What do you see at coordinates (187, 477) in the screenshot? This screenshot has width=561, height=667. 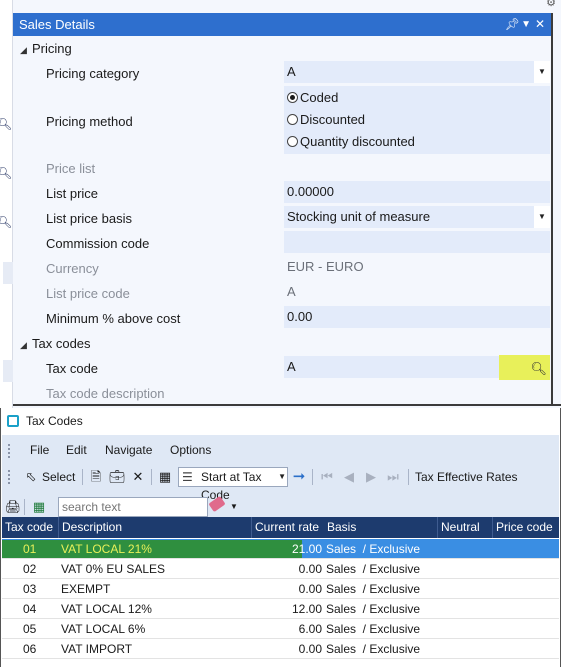 I see `list-icon: ☰` at bounding box center [187, 477].